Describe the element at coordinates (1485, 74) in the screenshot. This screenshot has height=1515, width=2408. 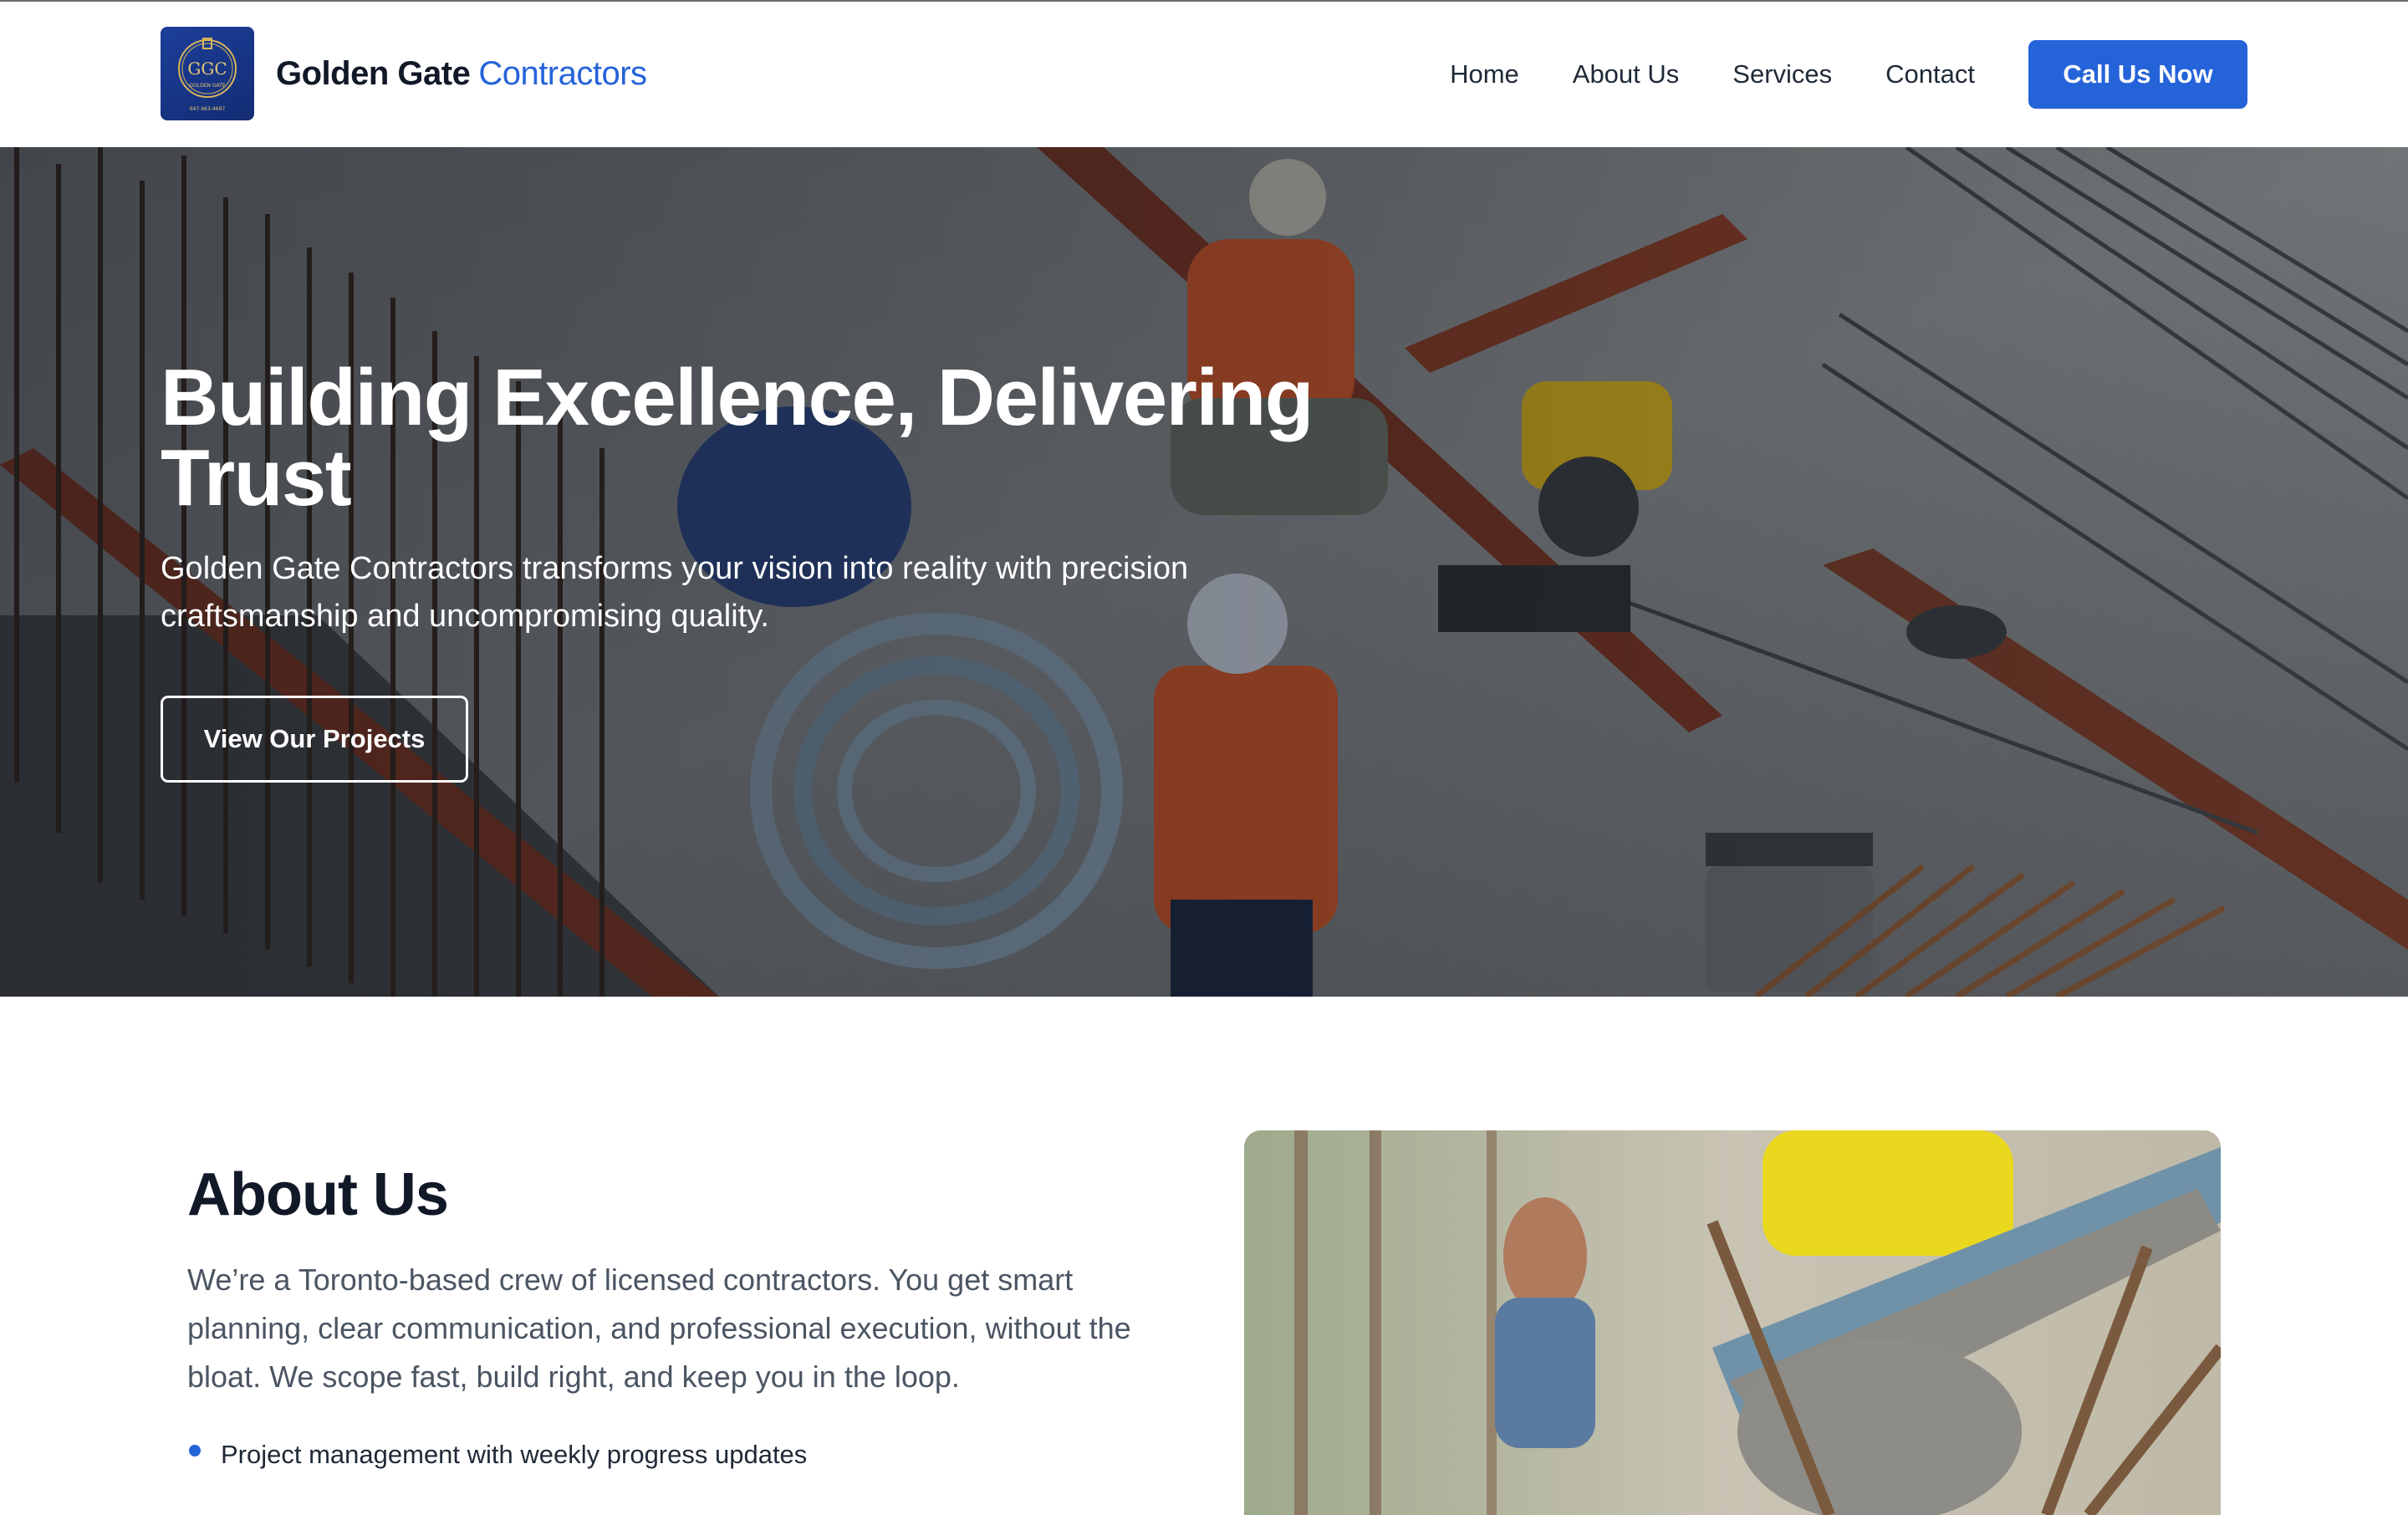
I see `nav-link-home: Home` at that location.